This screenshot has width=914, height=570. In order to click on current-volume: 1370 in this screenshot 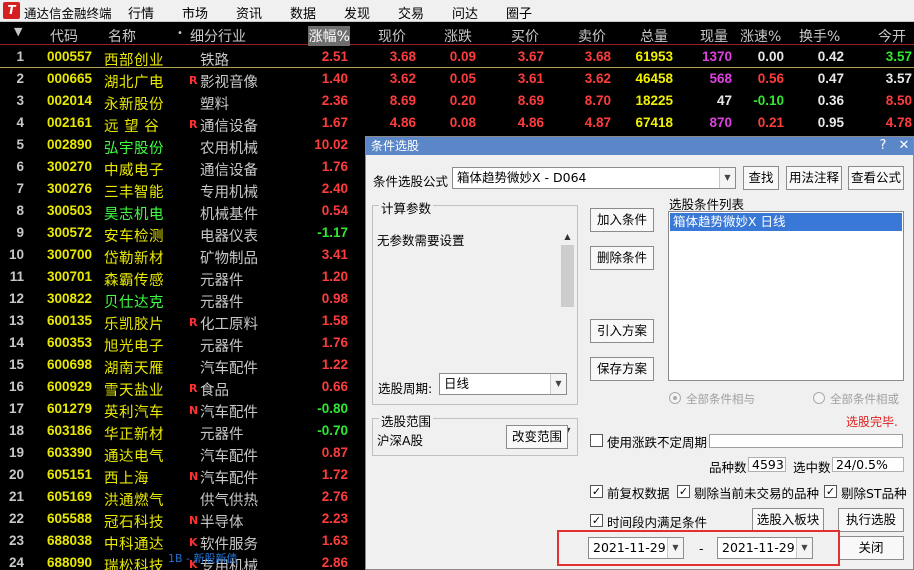, I will do `click(716, 56)`.